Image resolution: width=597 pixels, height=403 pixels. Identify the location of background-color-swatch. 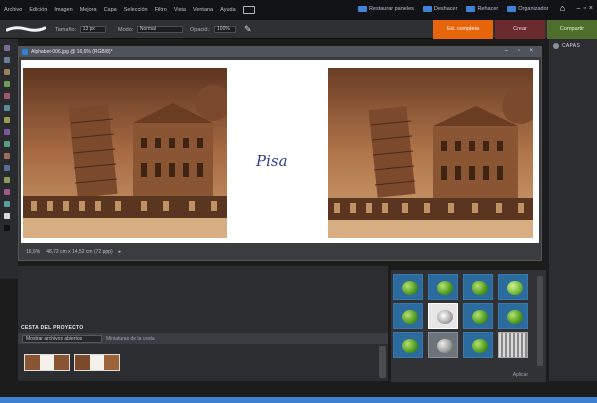
(7, 228).